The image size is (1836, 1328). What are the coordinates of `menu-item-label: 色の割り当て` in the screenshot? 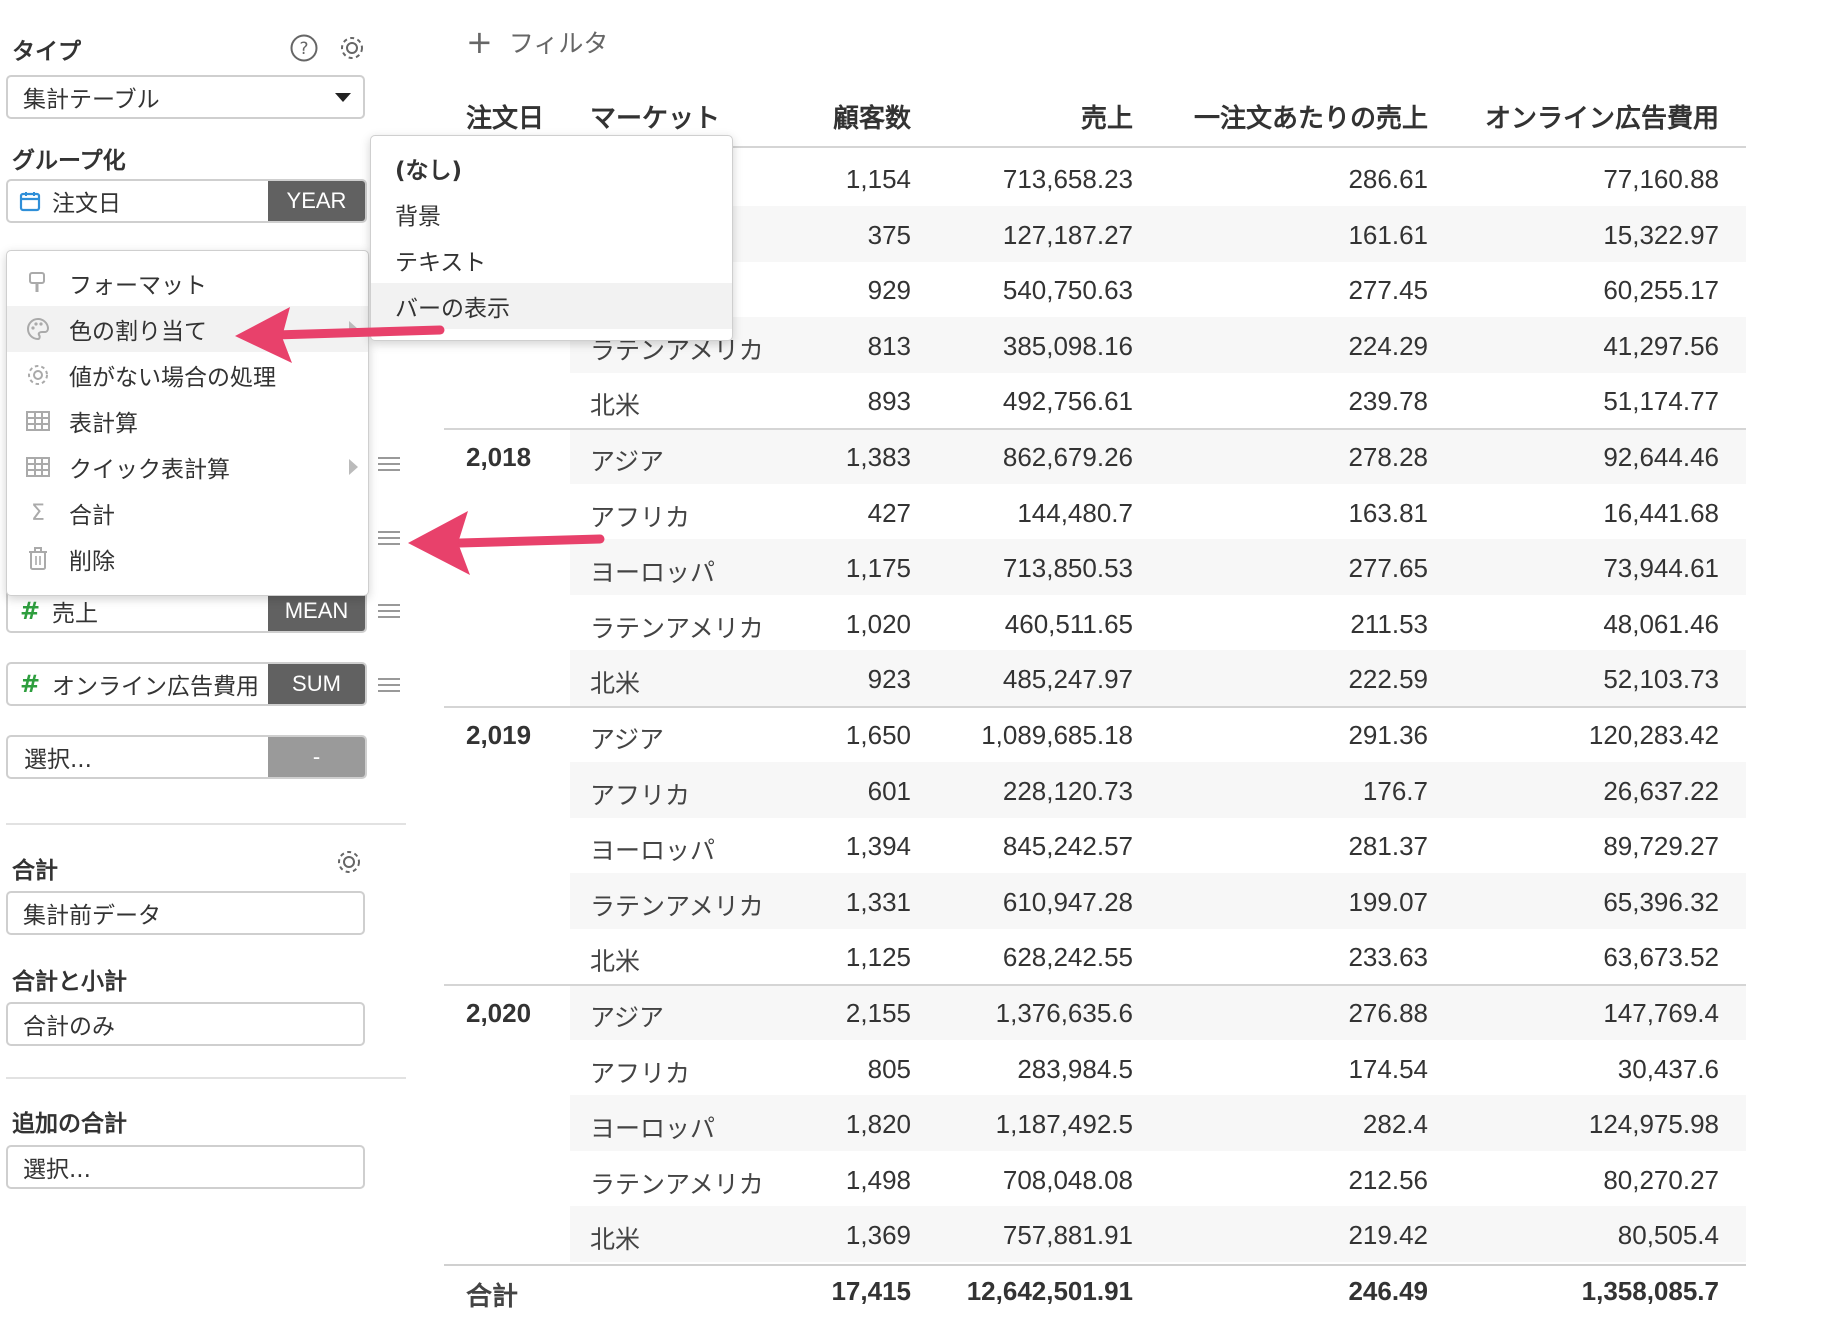 It's located at (138, 332).